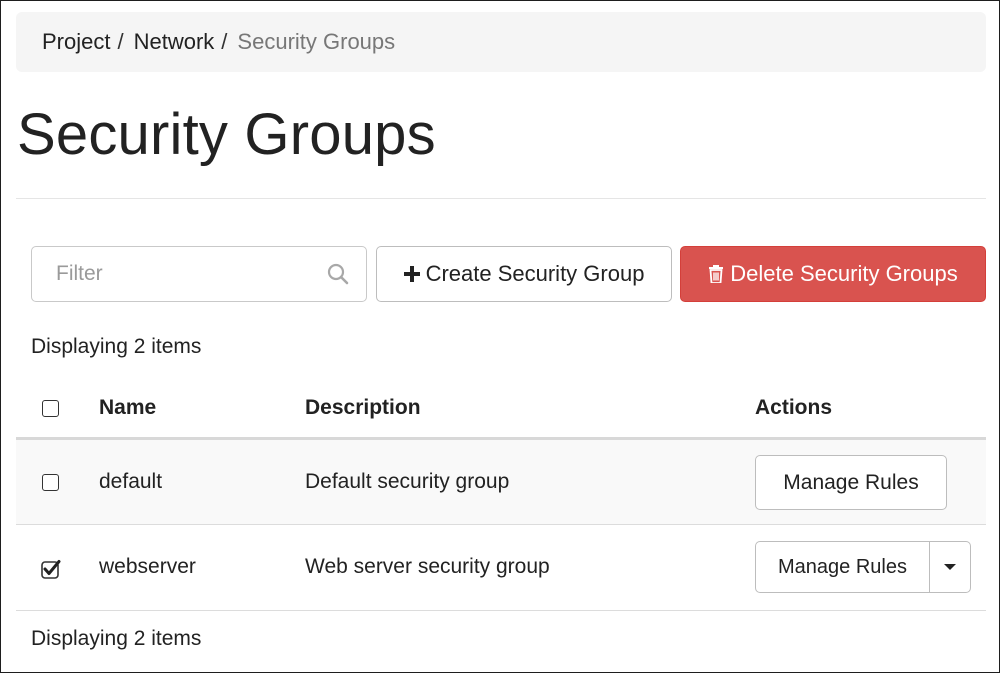 This screenshot has height=673, width=1000. I want to click on column-header-description: Description, so click(363, 408).